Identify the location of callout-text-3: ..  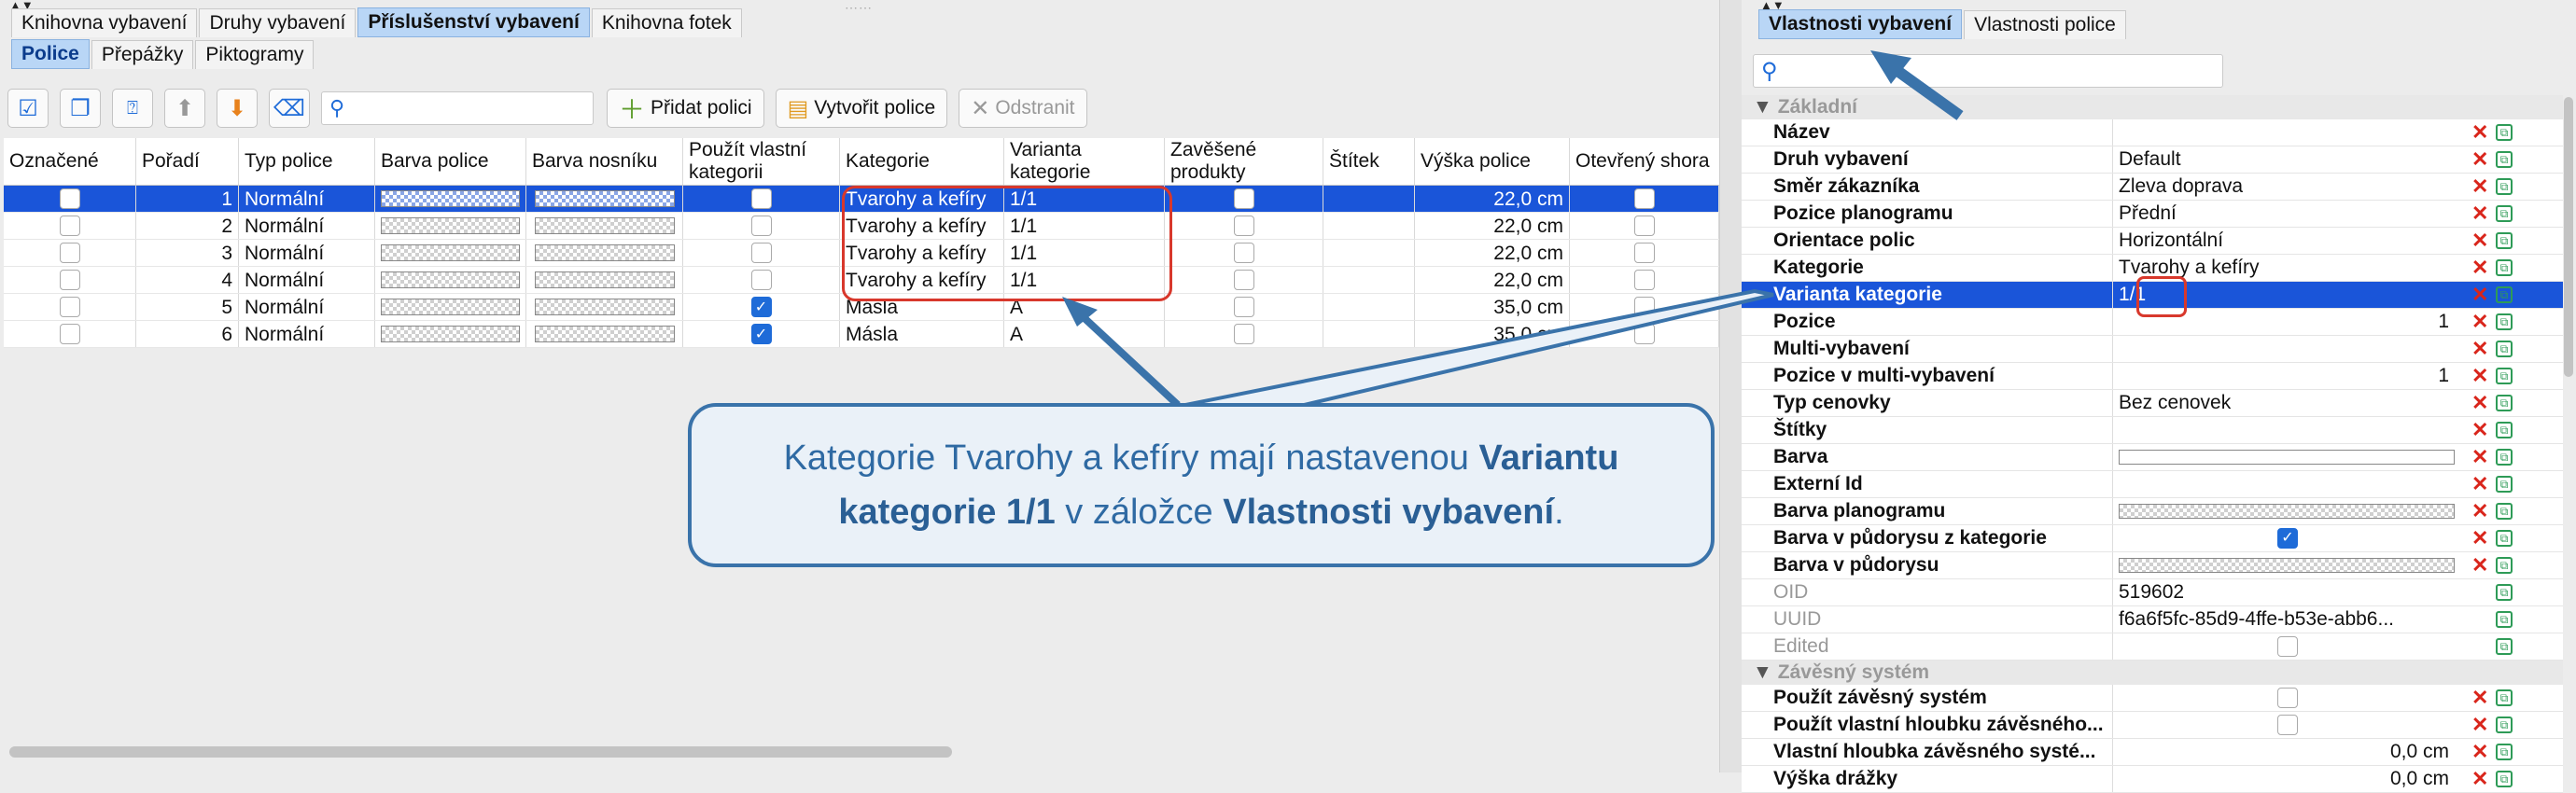
(1559, 513).